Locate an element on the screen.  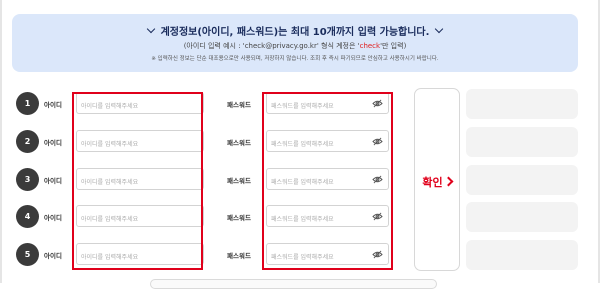
confirm-button: 확인 is located at coordinates (437, 179).